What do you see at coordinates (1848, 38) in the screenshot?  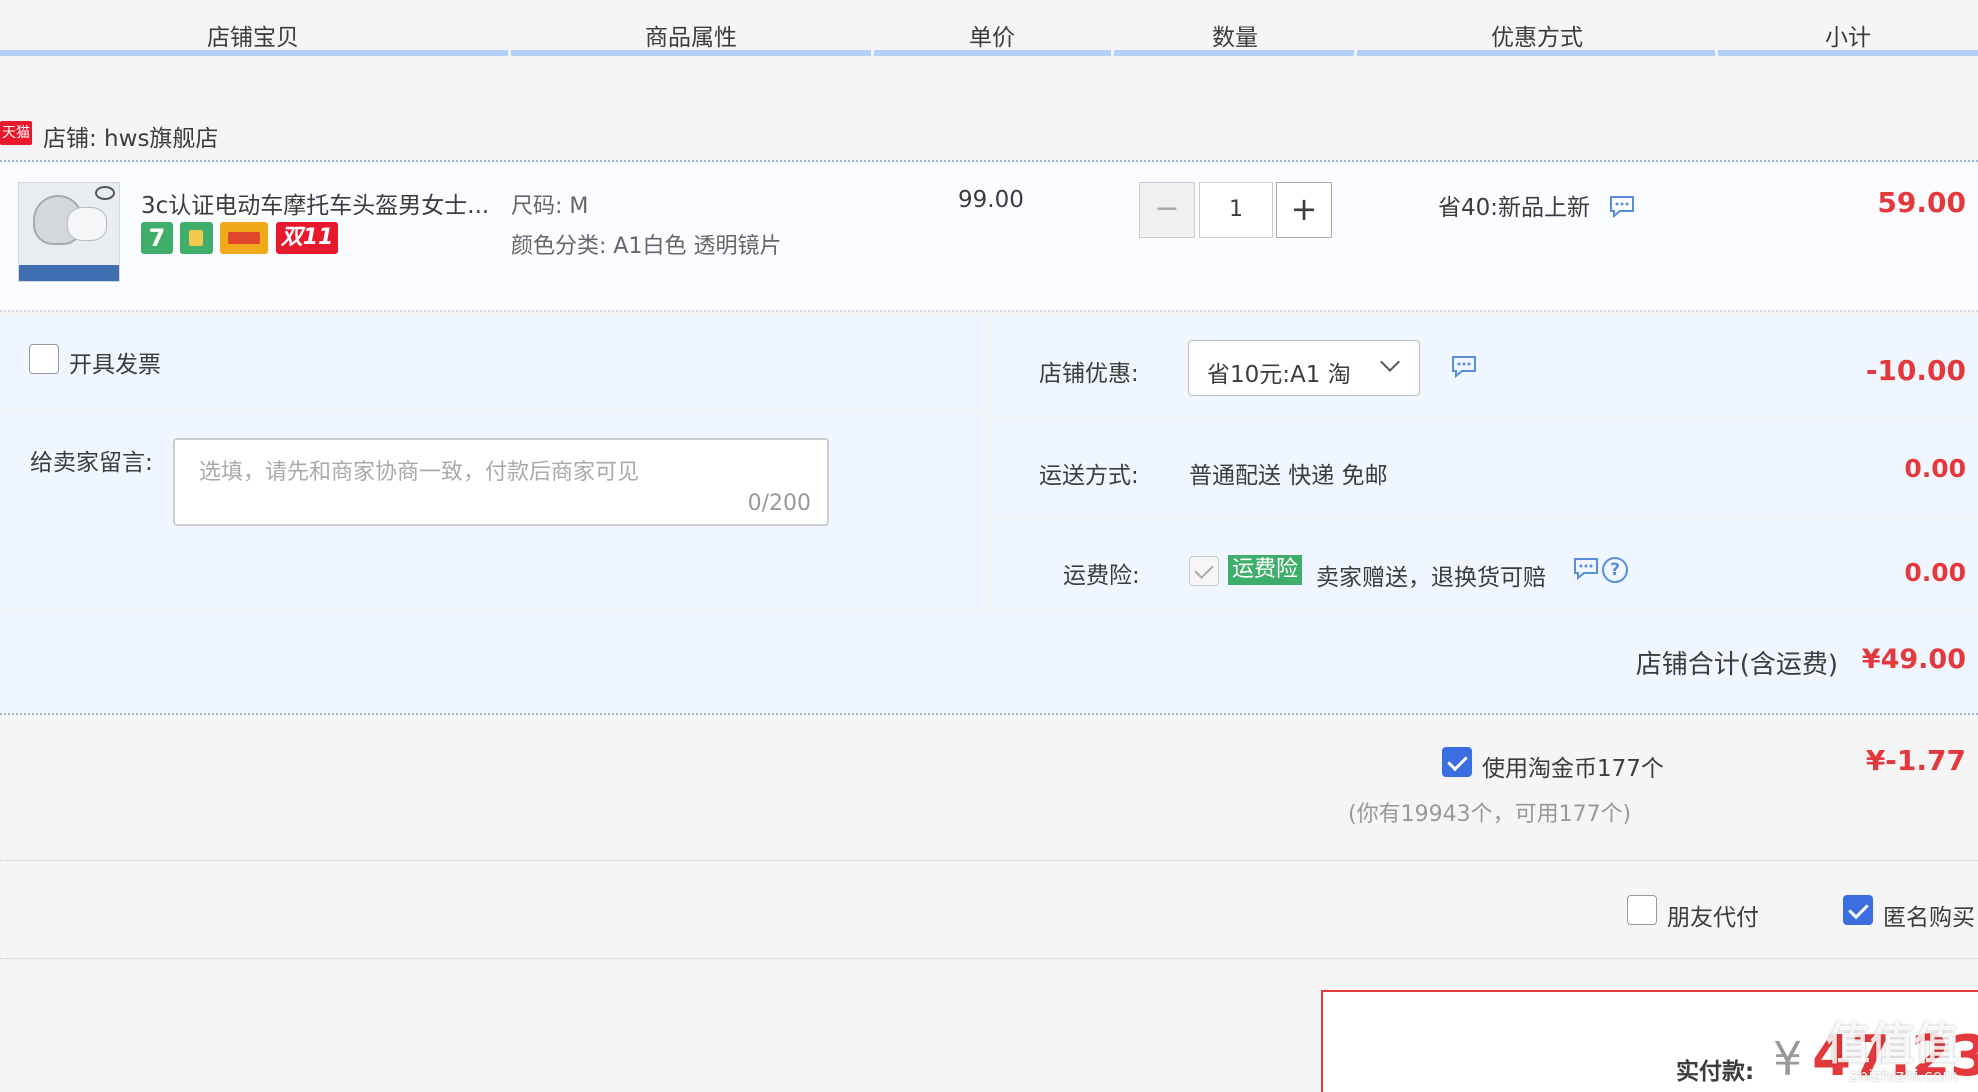 I see `col-subtotal: 小计` at bounding box center [1848, 38].